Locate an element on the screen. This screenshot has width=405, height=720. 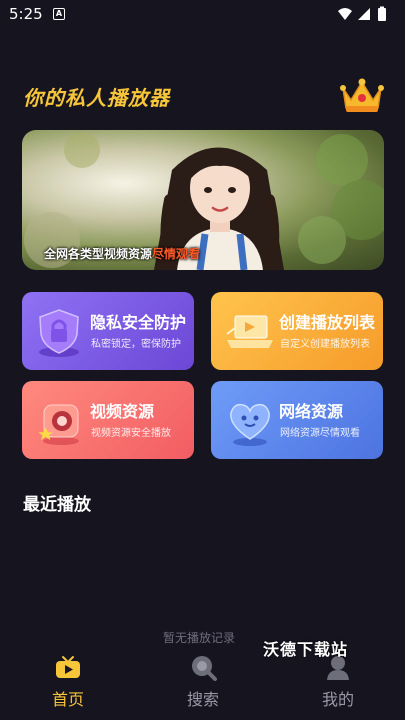
network-card-subtitle: 网络资源尽情观看 is located at coordinates (320, 433).